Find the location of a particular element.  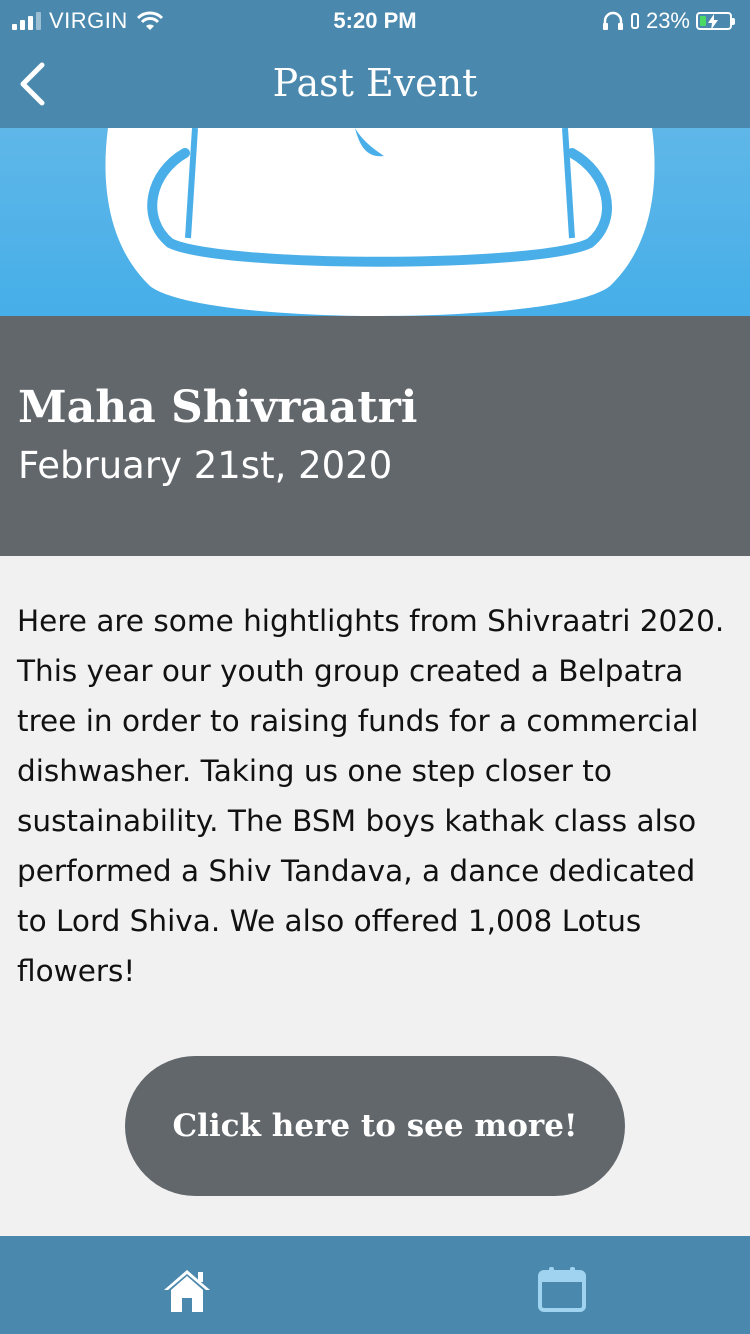

see-more-button: Click here to see more! is located at coordinates (375, 1126).